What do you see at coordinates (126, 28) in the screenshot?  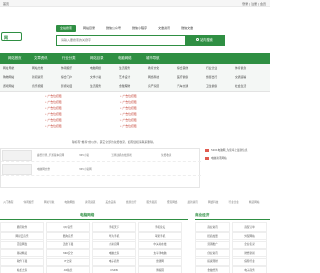 I see `search-tabs: 全站搜索 网站目录 微信公众号 微信小程序 文章资讯 微信文章` at bounding box center [126, 28].